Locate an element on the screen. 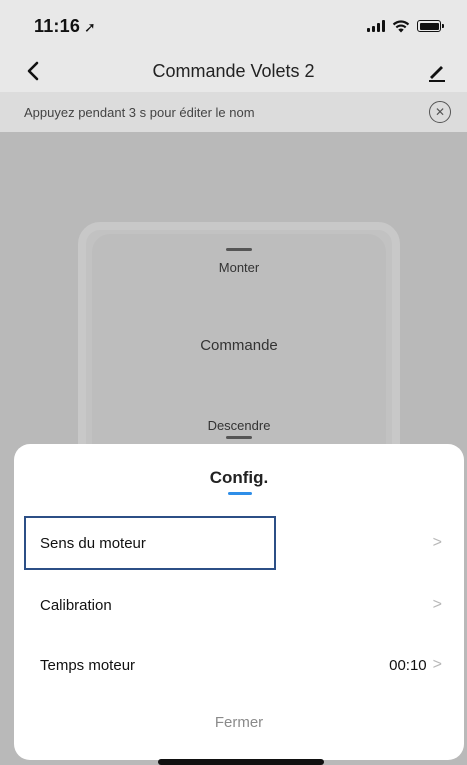 This screenshot has height=765, width=467. row-right: 00:10 > is located at coordinates (415, 665).